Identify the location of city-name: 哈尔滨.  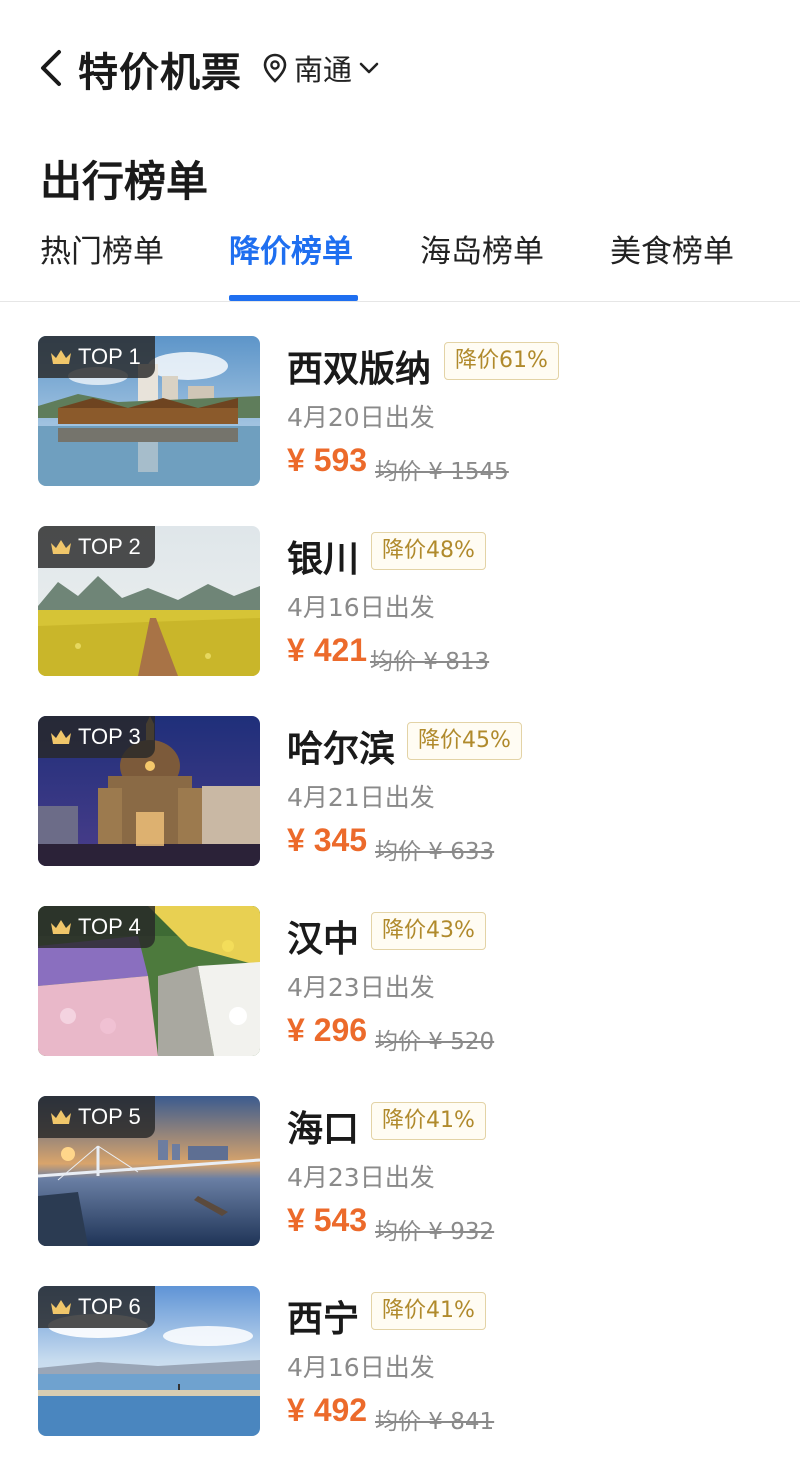
(341, 749).